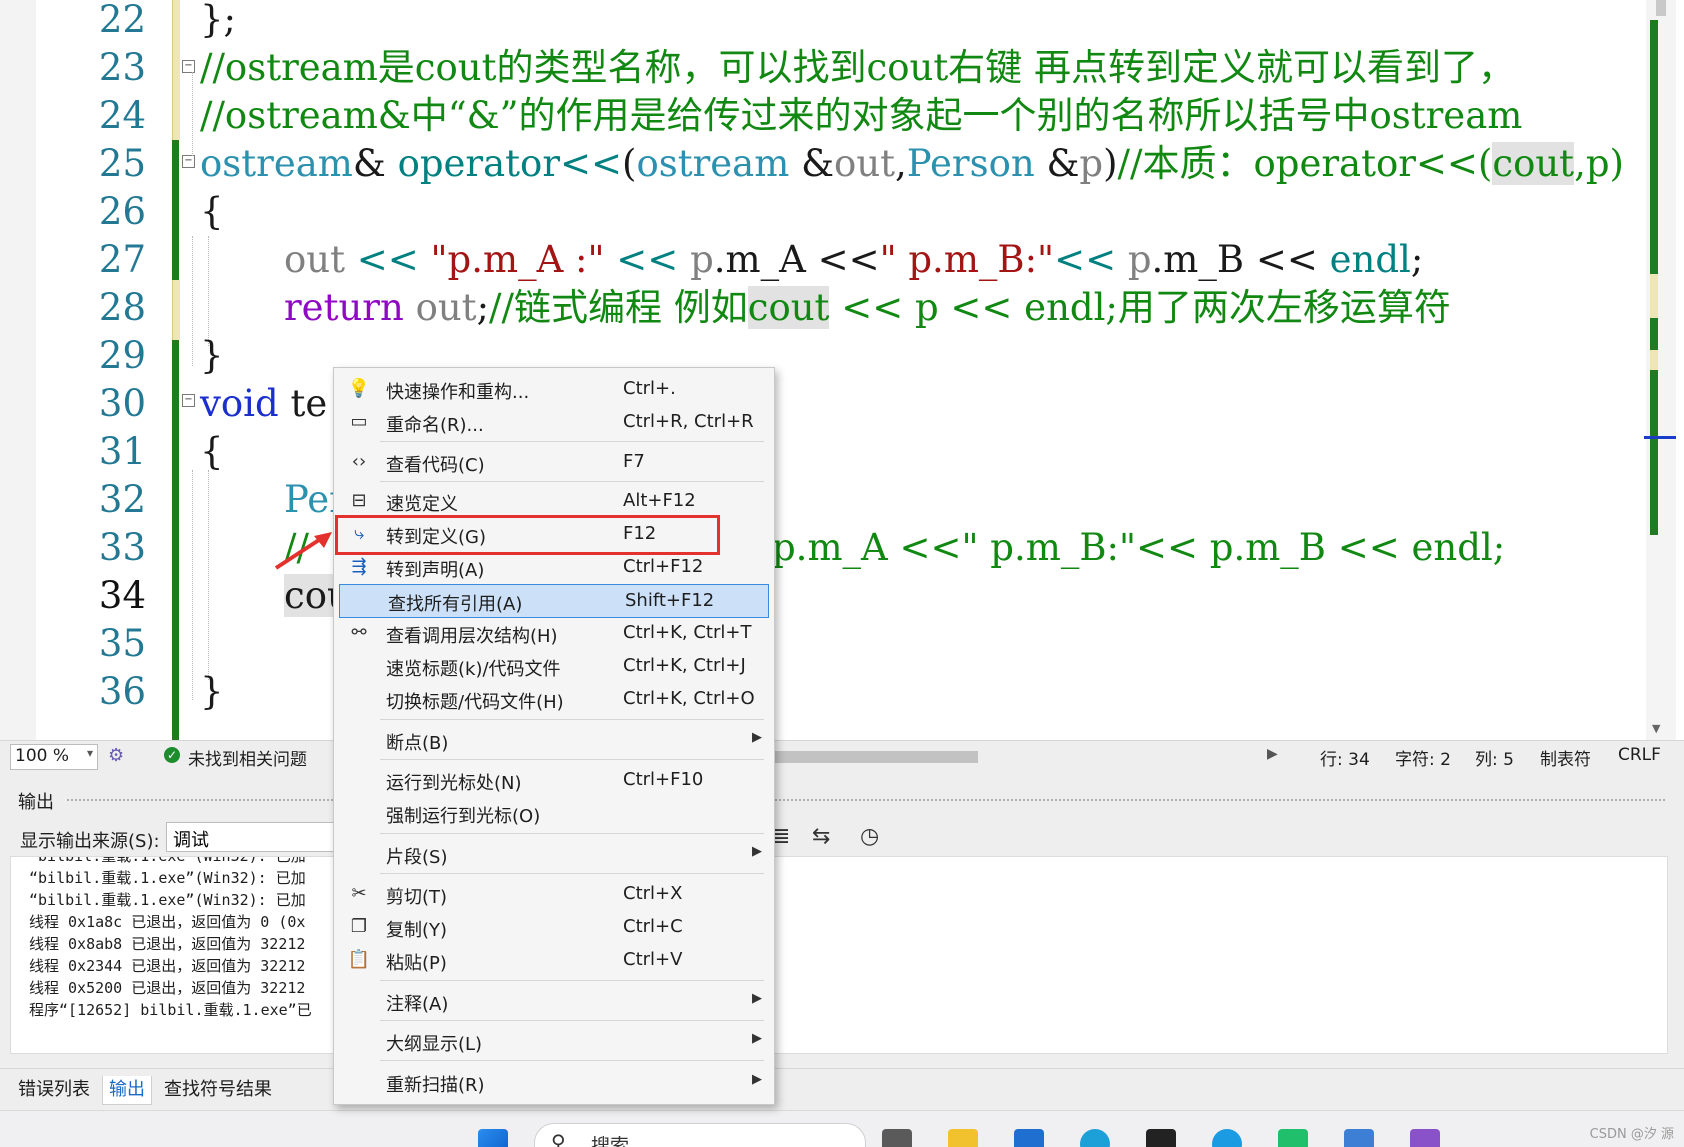 Image resolution: width=1684 pixels, height=1147 pixels. I want to click on chat-app-icon, so click(1293, 1138).